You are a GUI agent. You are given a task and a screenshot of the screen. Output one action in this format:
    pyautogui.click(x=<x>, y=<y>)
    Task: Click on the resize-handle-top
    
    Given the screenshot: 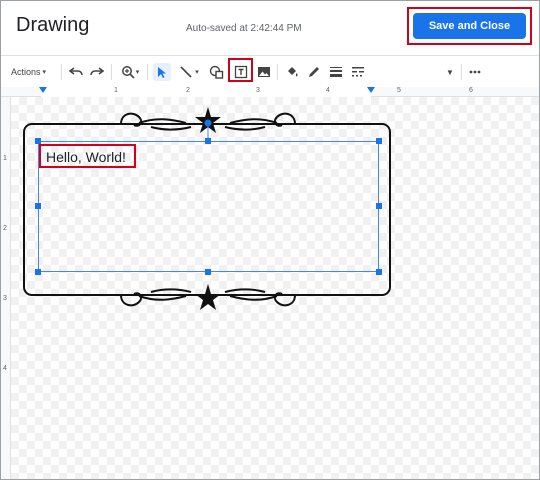 What is the action you would take?
    pyautogui.click(x=208, y=141)
    